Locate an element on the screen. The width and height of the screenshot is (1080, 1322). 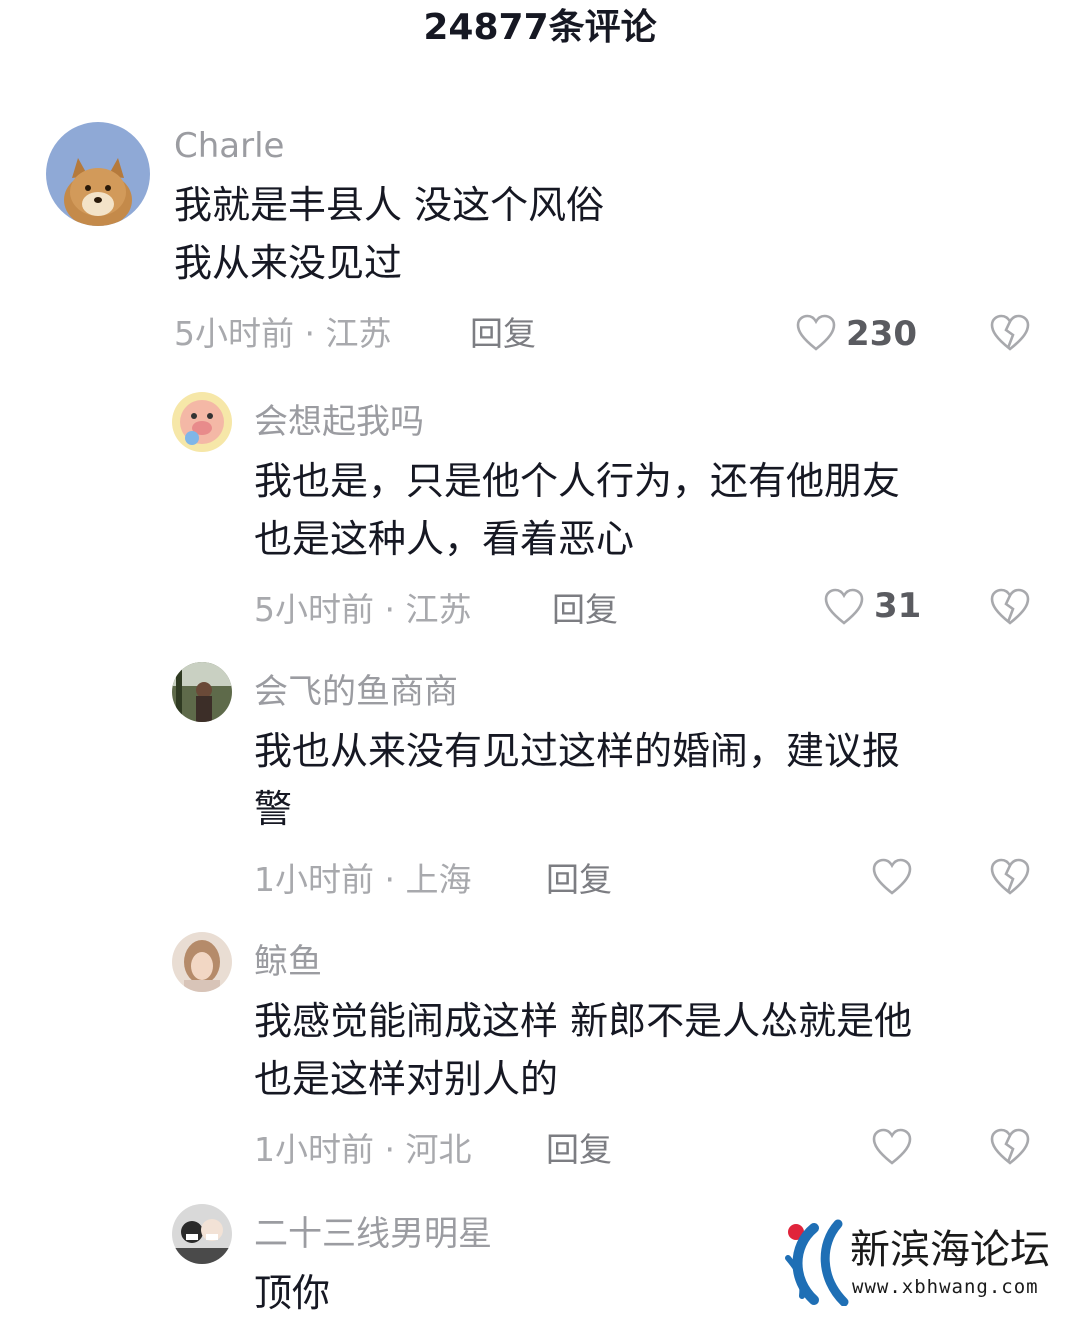
couple-photo-avatar-icon is located at coordinates (202, 1234).